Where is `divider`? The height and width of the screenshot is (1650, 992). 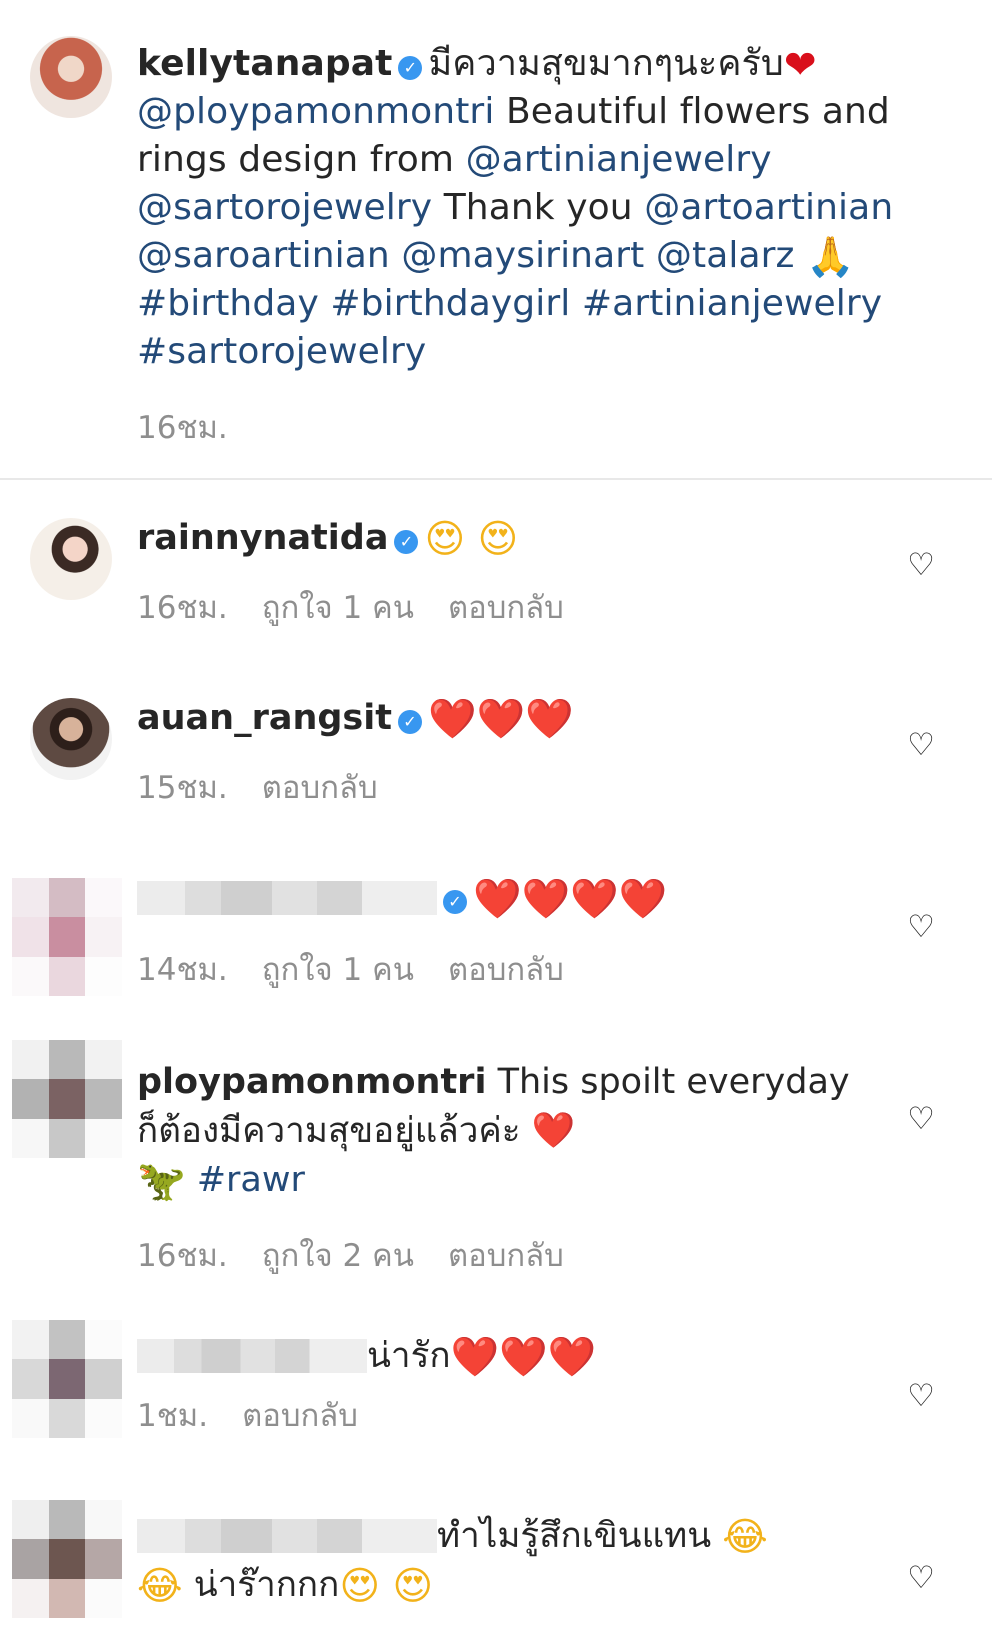 divider is located at coordinates (496, 479).